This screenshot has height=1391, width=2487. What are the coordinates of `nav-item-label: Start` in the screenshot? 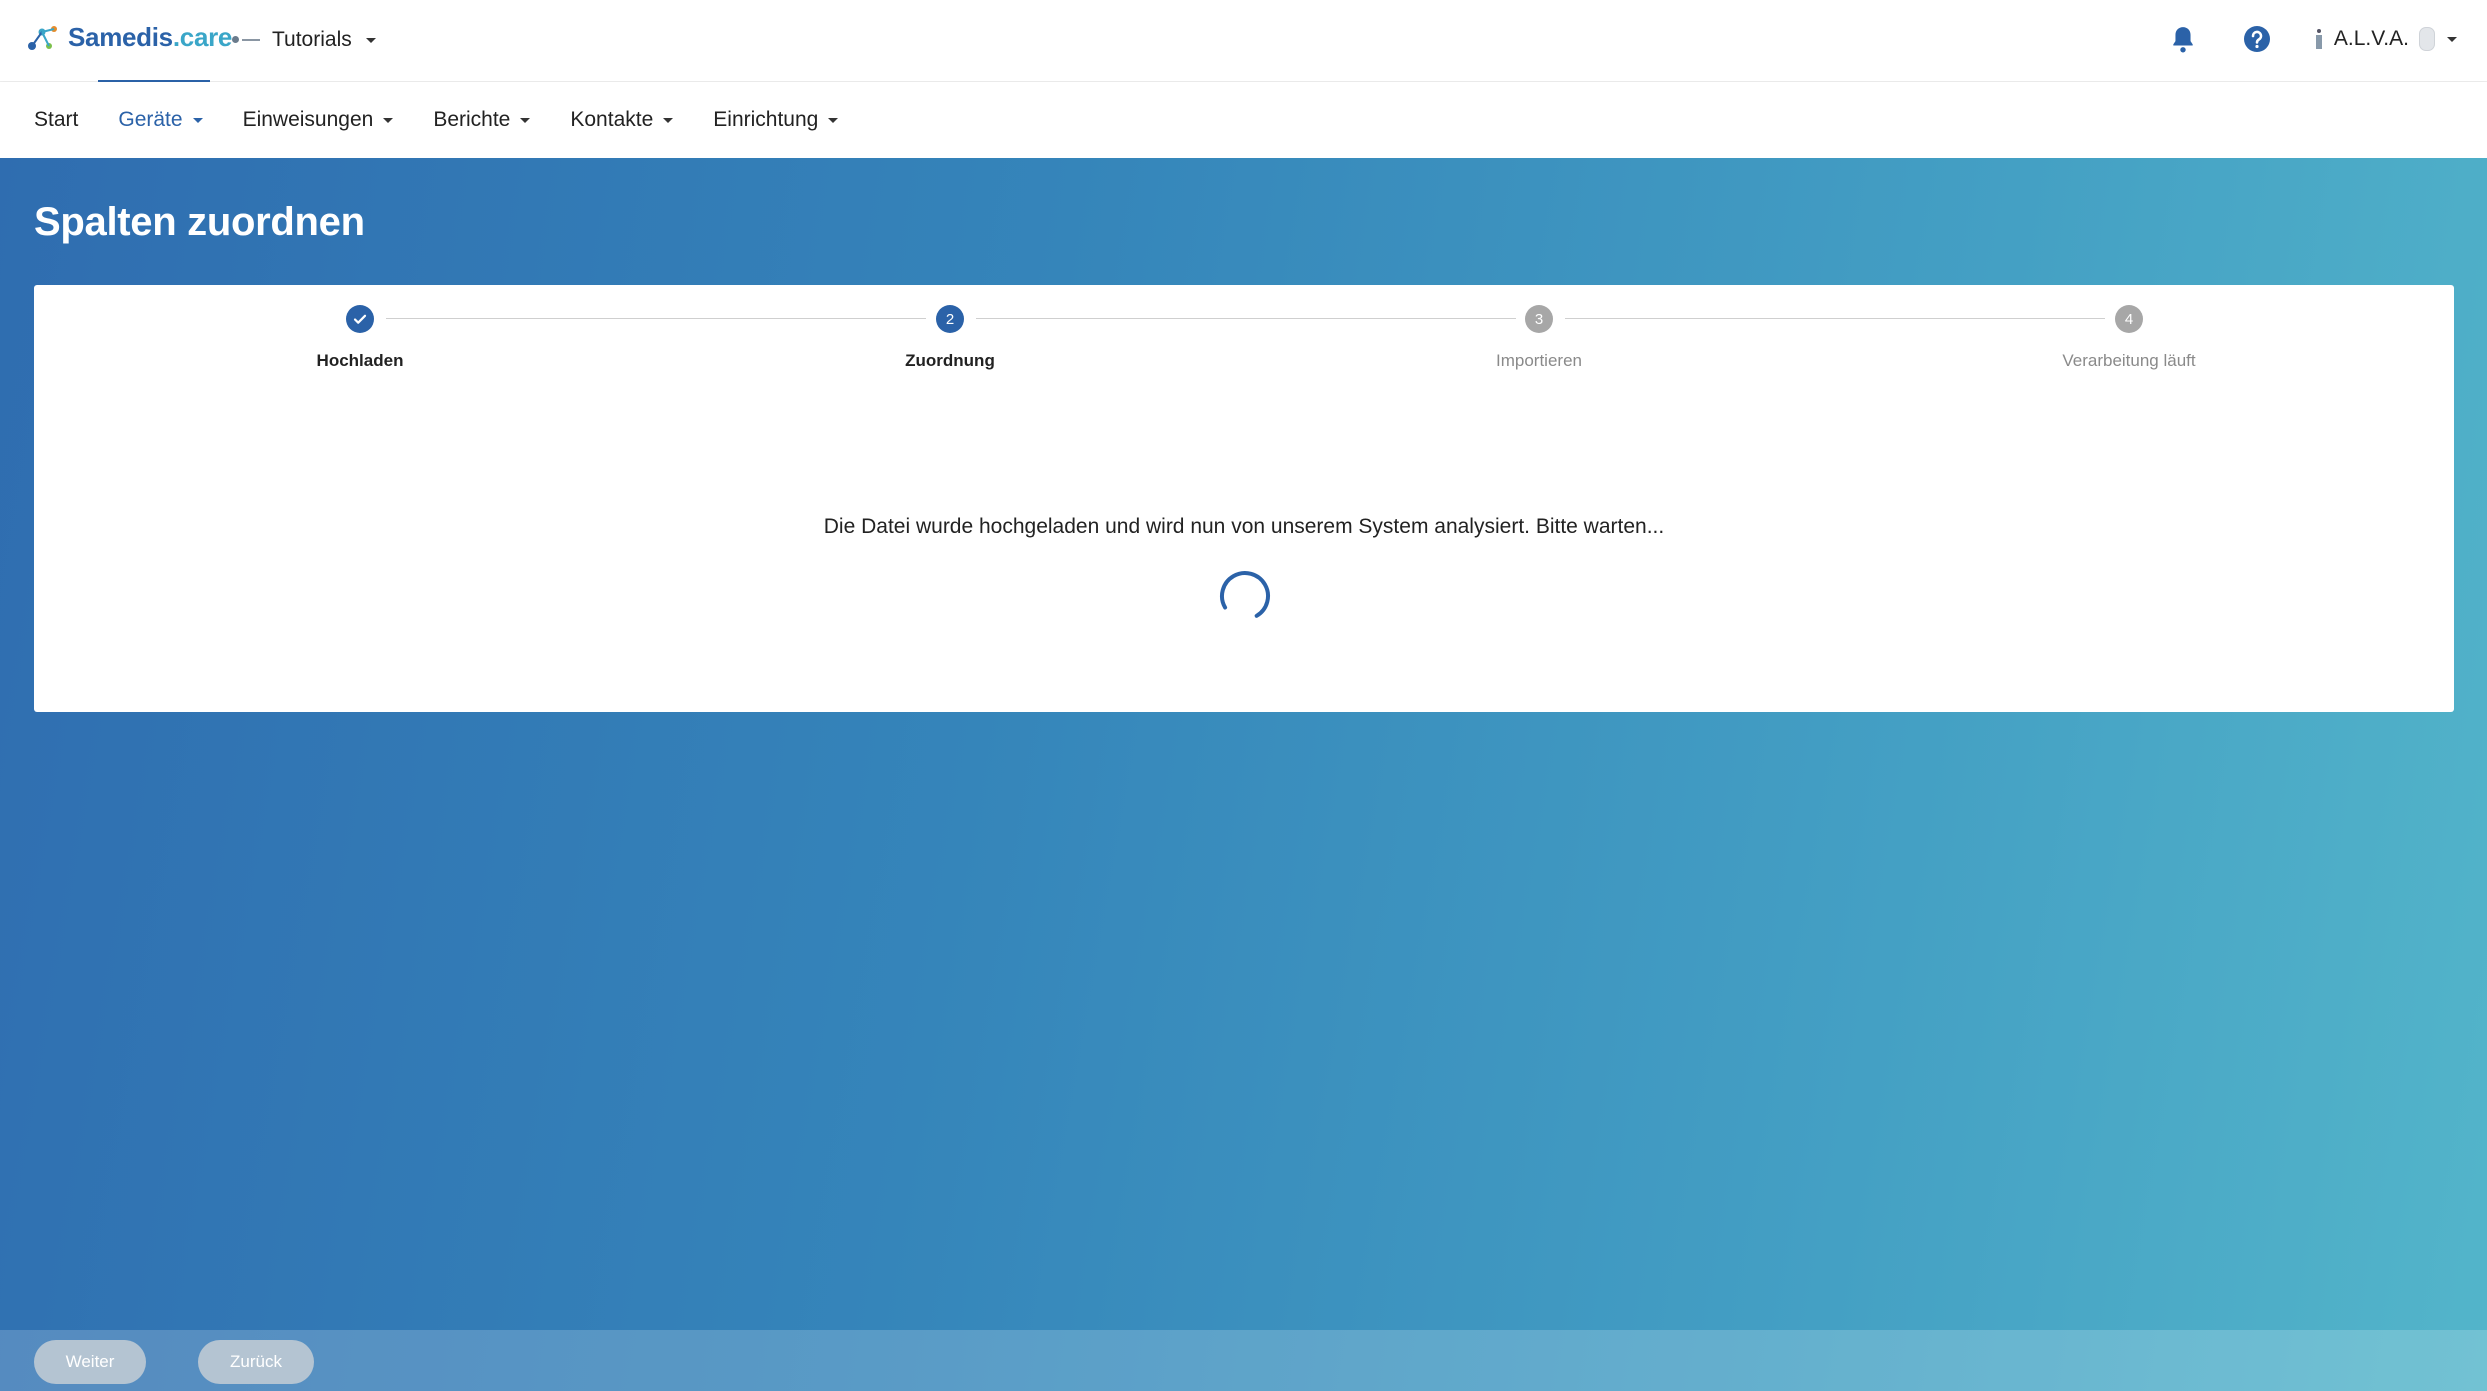 It's located at (56, 119).